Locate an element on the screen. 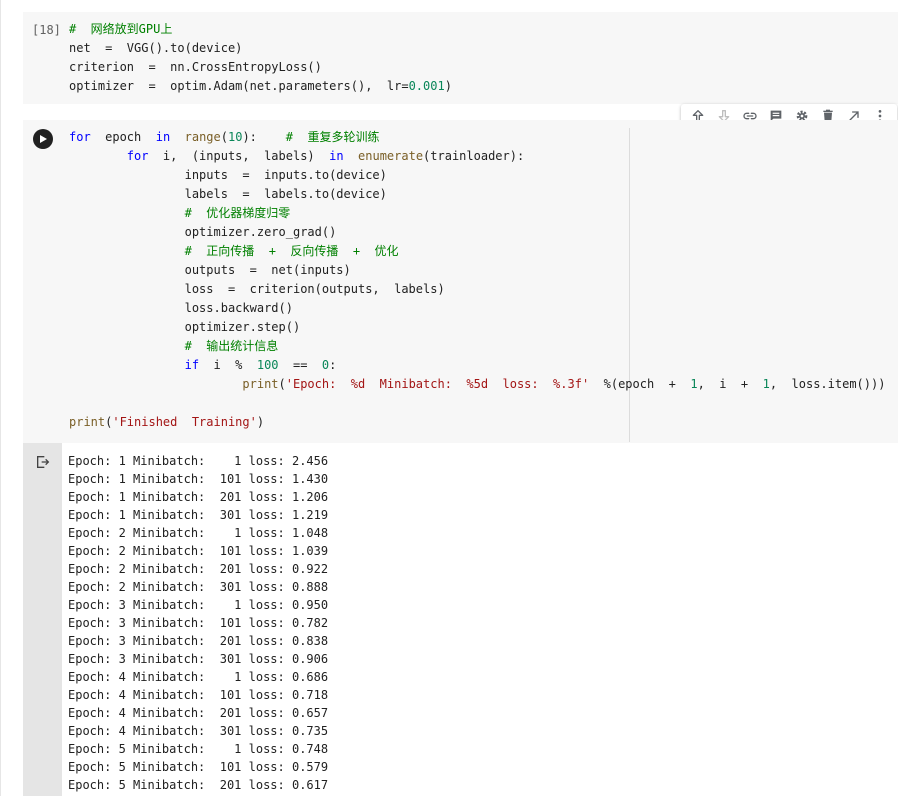  output-line: Epoch: 5 Minibatch: 201 loss: 0.617 is located at coordinates (198, 785).